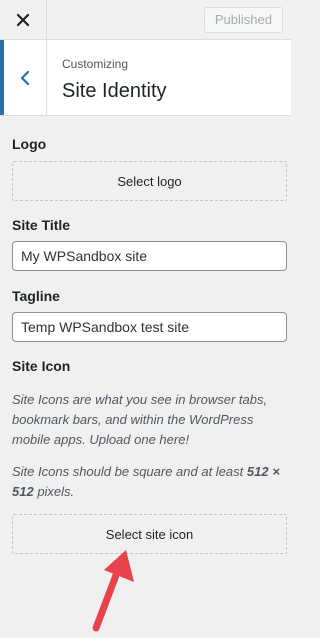 The height and width of the screenshot is (638, 320). Describe the element at coordinates (149, 256) in the screenshot. I see `site-title-input` at that location.